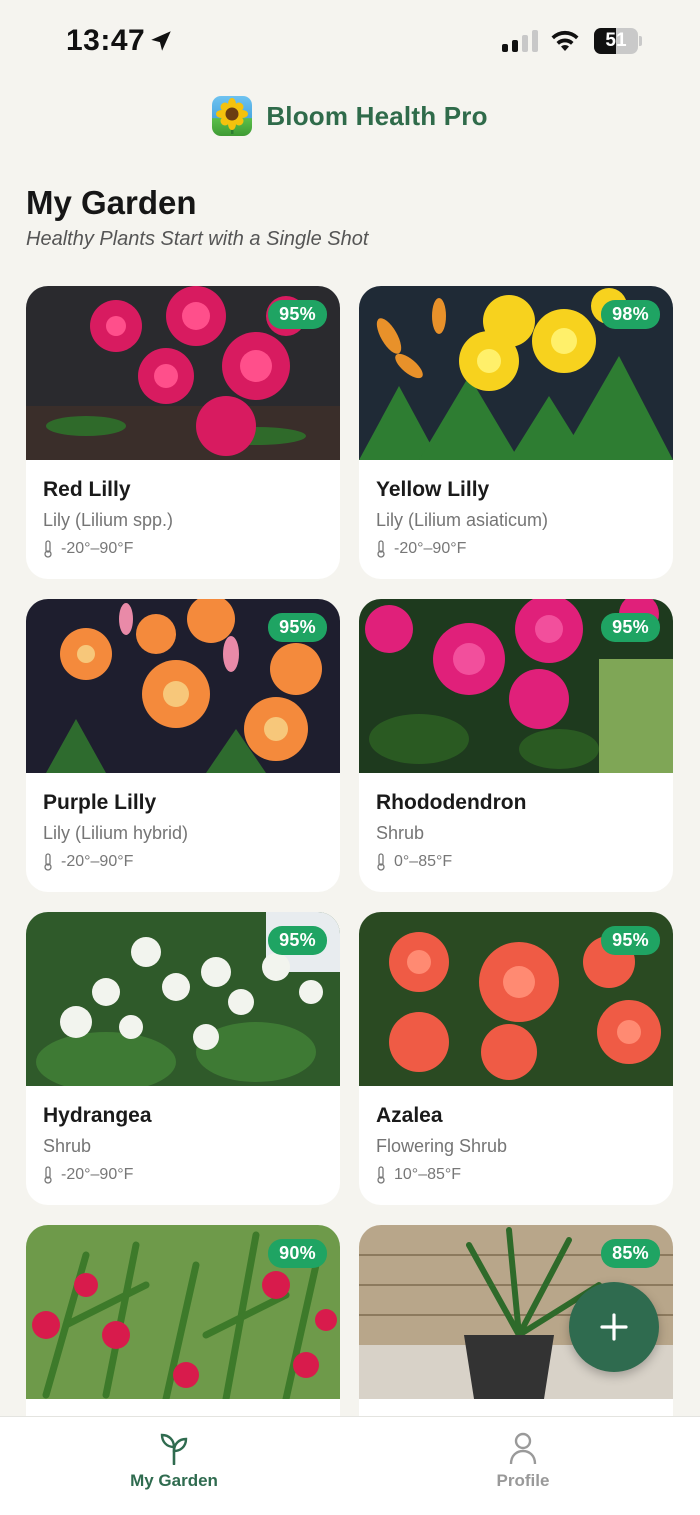 This screenshot has width=700, height=1515. I want to click on plant-card: 95% Azalea Flowering Shrub 10°–85°F, so click(516, 1058).